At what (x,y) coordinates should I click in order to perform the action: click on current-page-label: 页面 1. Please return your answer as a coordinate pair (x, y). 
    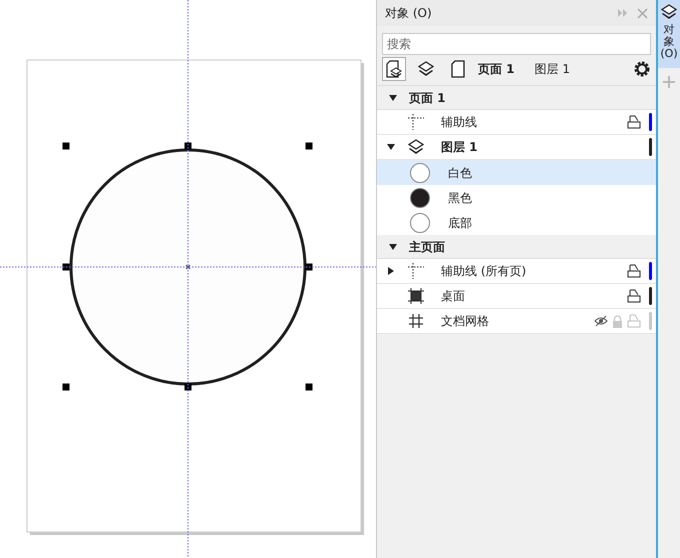
    Looking at the image, I should click on (496, 69).